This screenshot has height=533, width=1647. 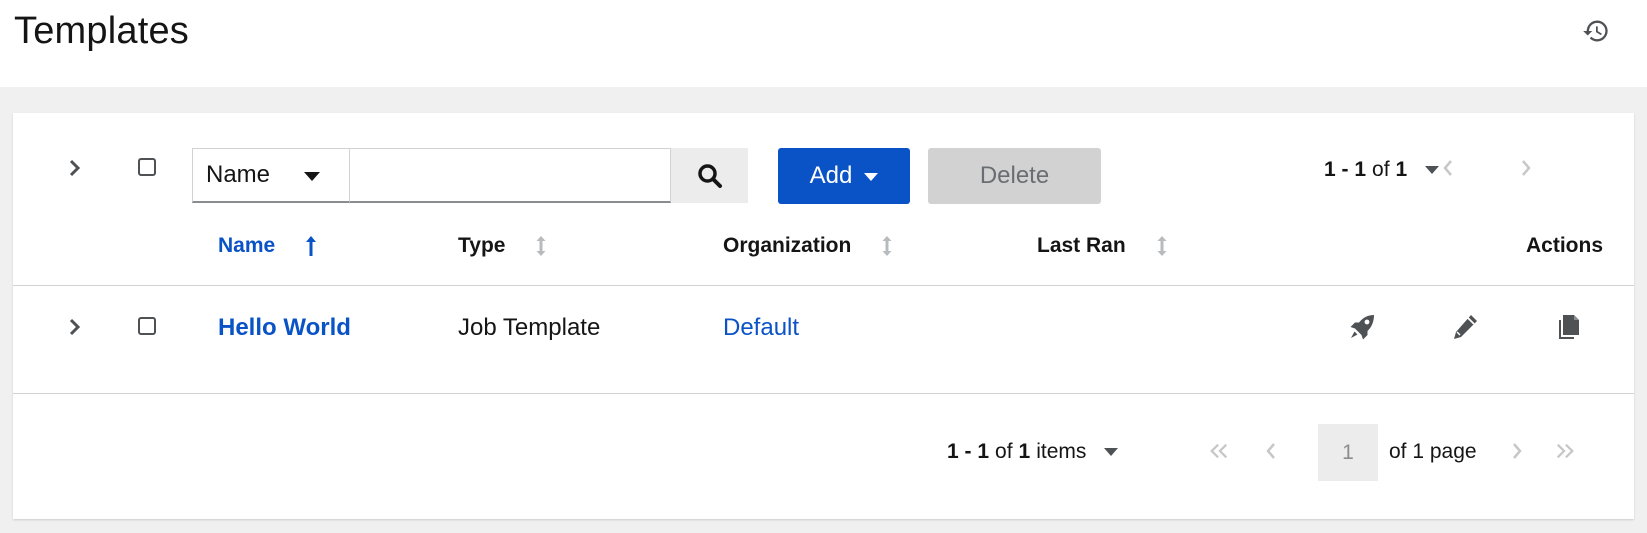 What do you see at coordinates (1004, 451) in the screenshot?
I see `footer-of: of` at bounding box center [1004, 451].